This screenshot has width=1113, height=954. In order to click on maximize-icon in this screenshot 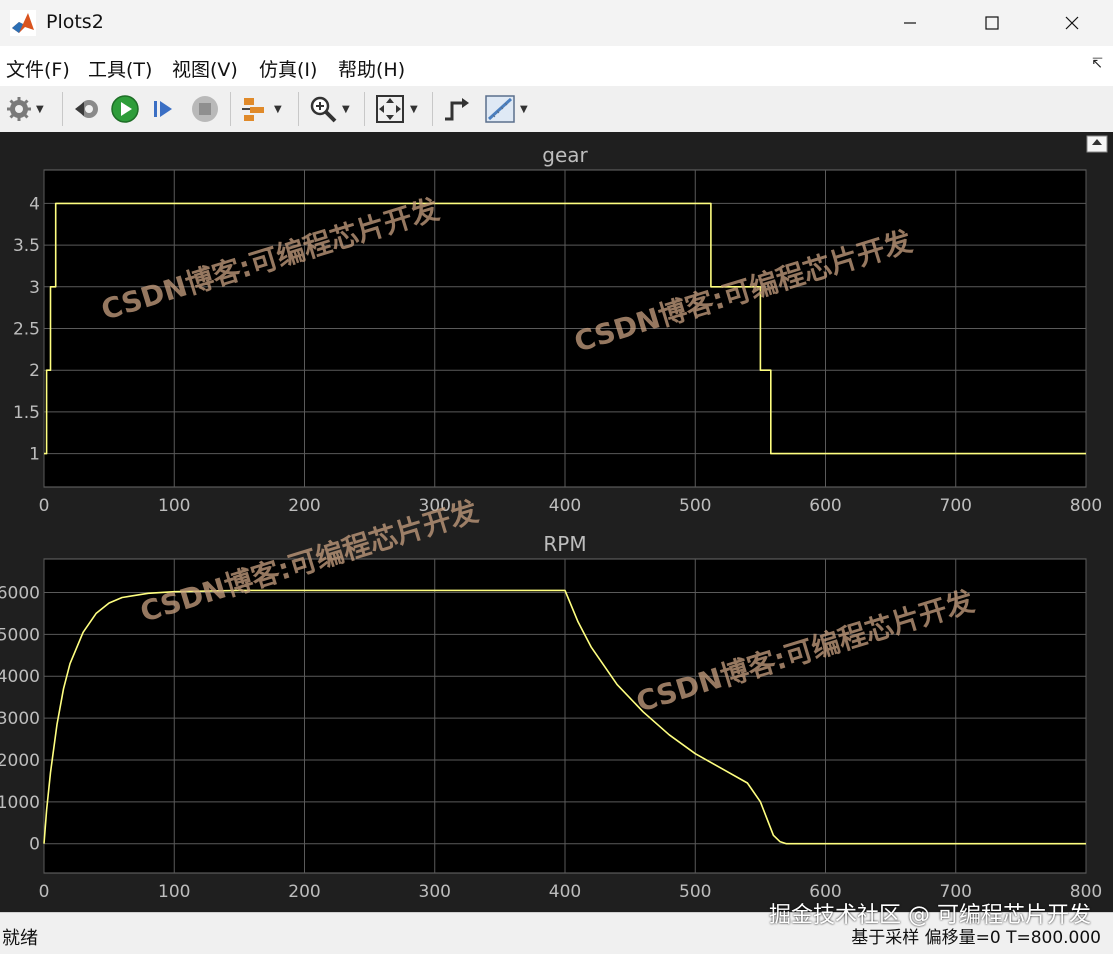, I will do `click(992, 23)`.